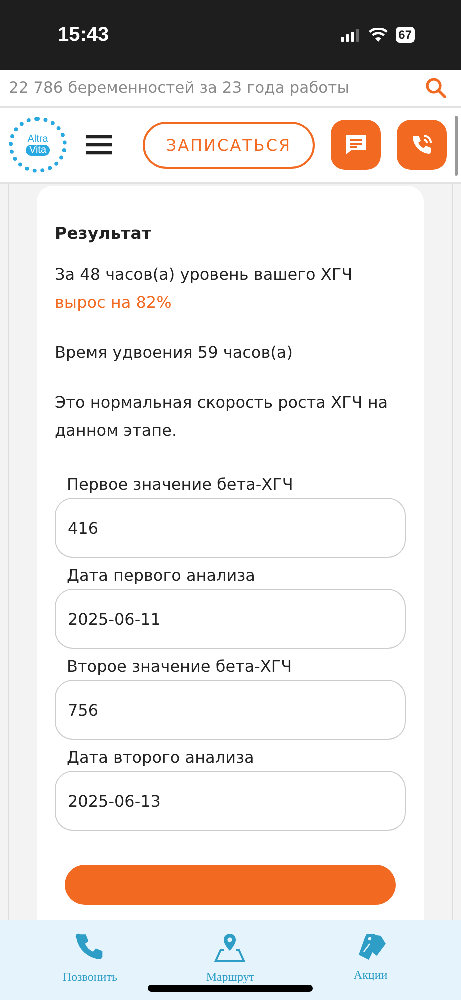 The height and width of the screenshot is (1000, 461). I want to click on result-title: Результат, so click(103, 233).